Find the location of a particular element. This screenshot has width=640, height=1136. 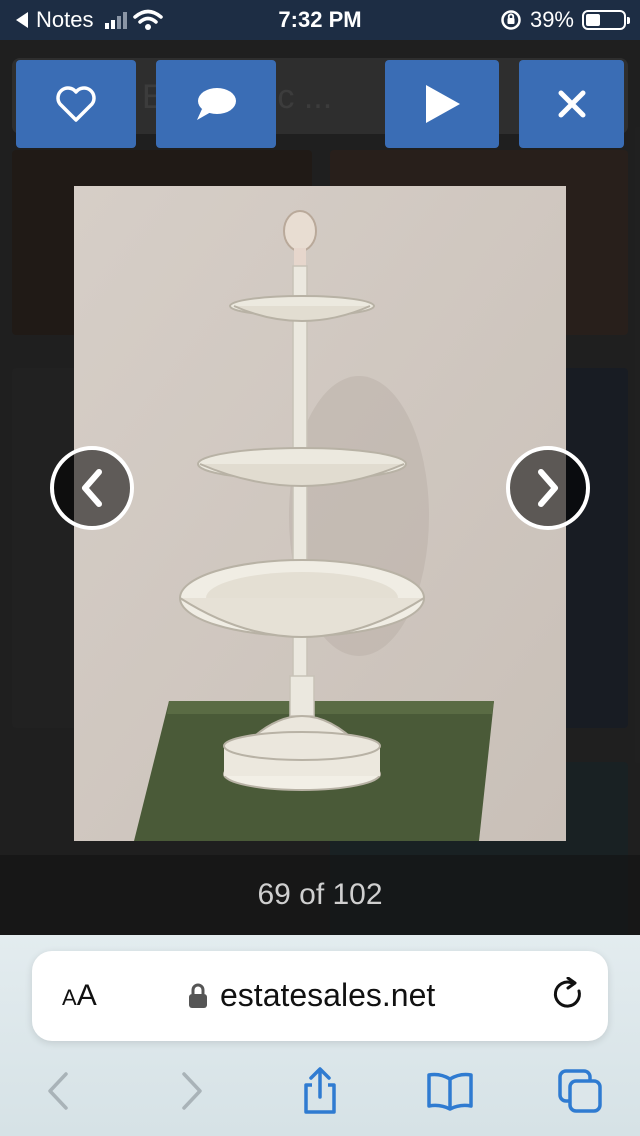

status-time: 7:32 PM is located at coordinates (320, 19).